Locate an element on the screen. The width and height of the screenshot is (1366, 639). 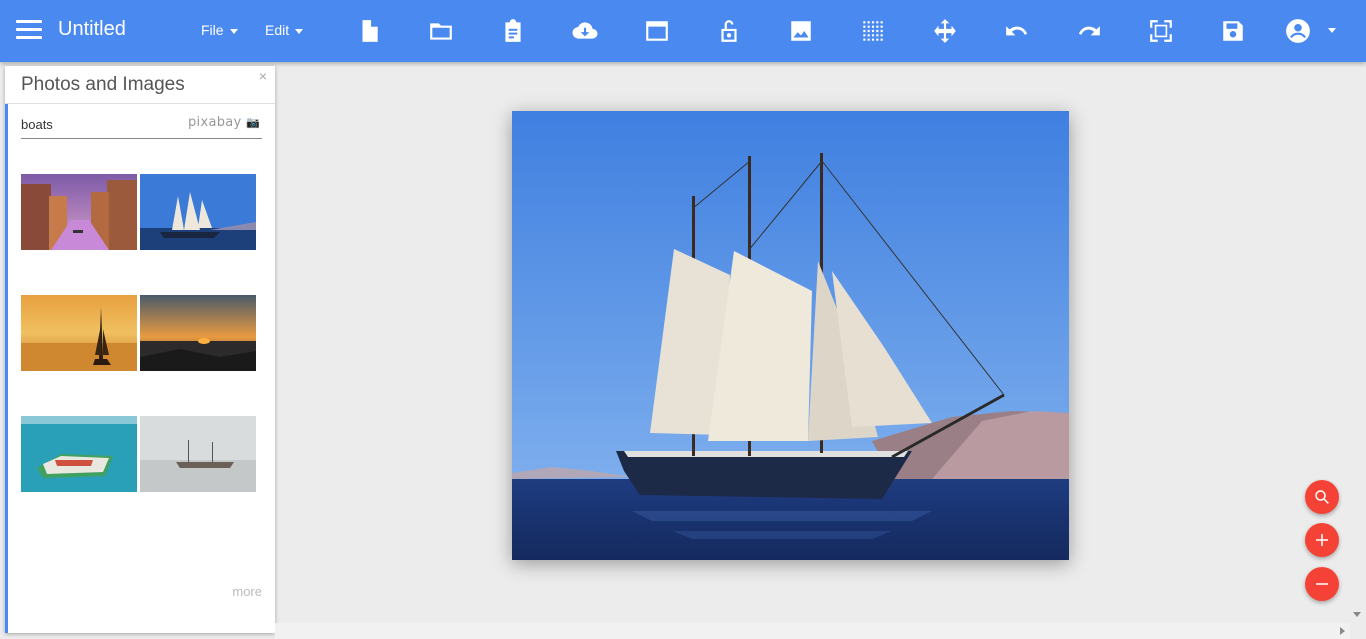
scroll-down-arrow-icon is located at coordinates (1357, 614).